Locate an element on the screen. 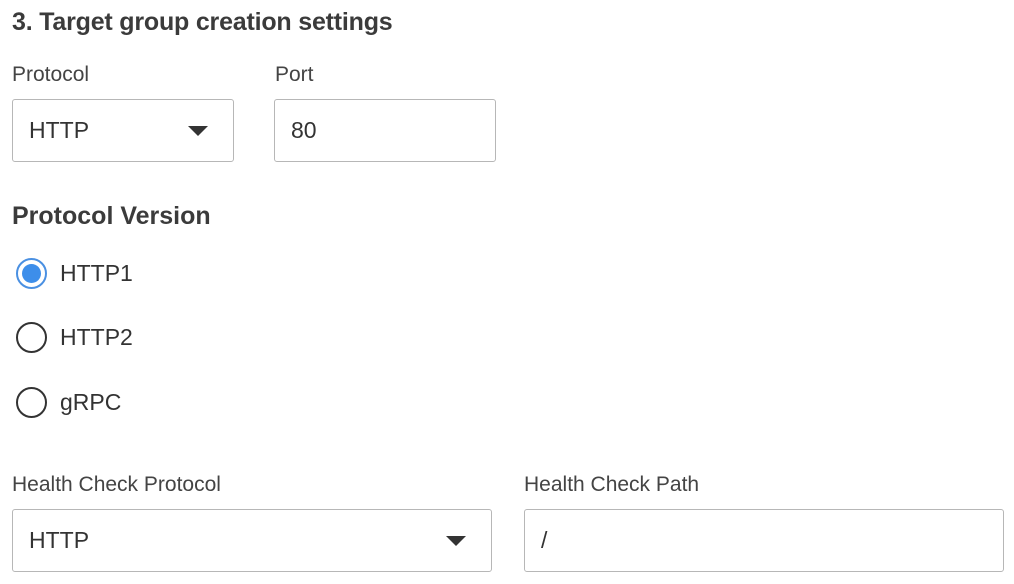  radio-label-grpc: gRPC is located at coordinates (91, 402).